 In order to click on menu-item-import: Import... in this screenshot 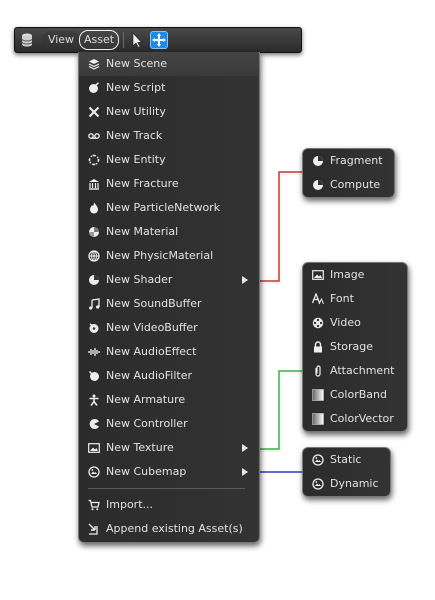, I will do `click(169, 505)`.